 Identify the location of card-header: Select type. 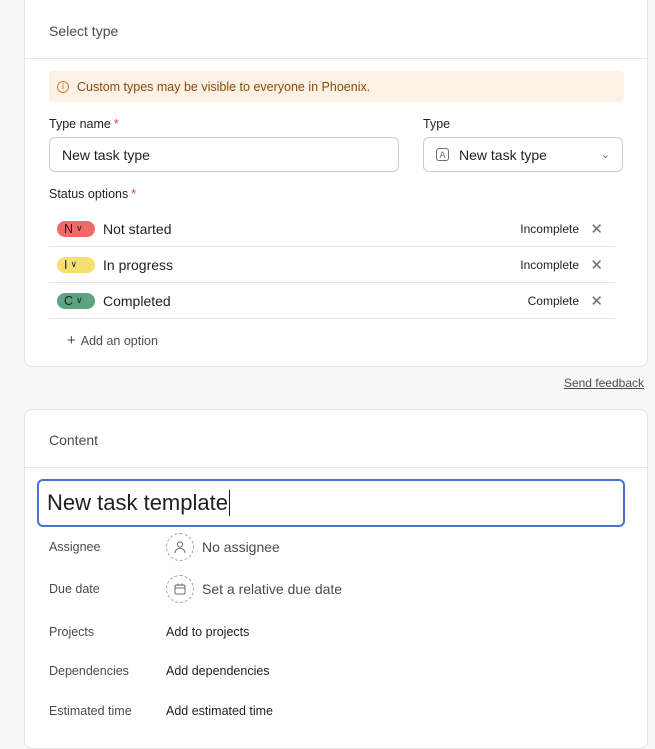
(336, 29).